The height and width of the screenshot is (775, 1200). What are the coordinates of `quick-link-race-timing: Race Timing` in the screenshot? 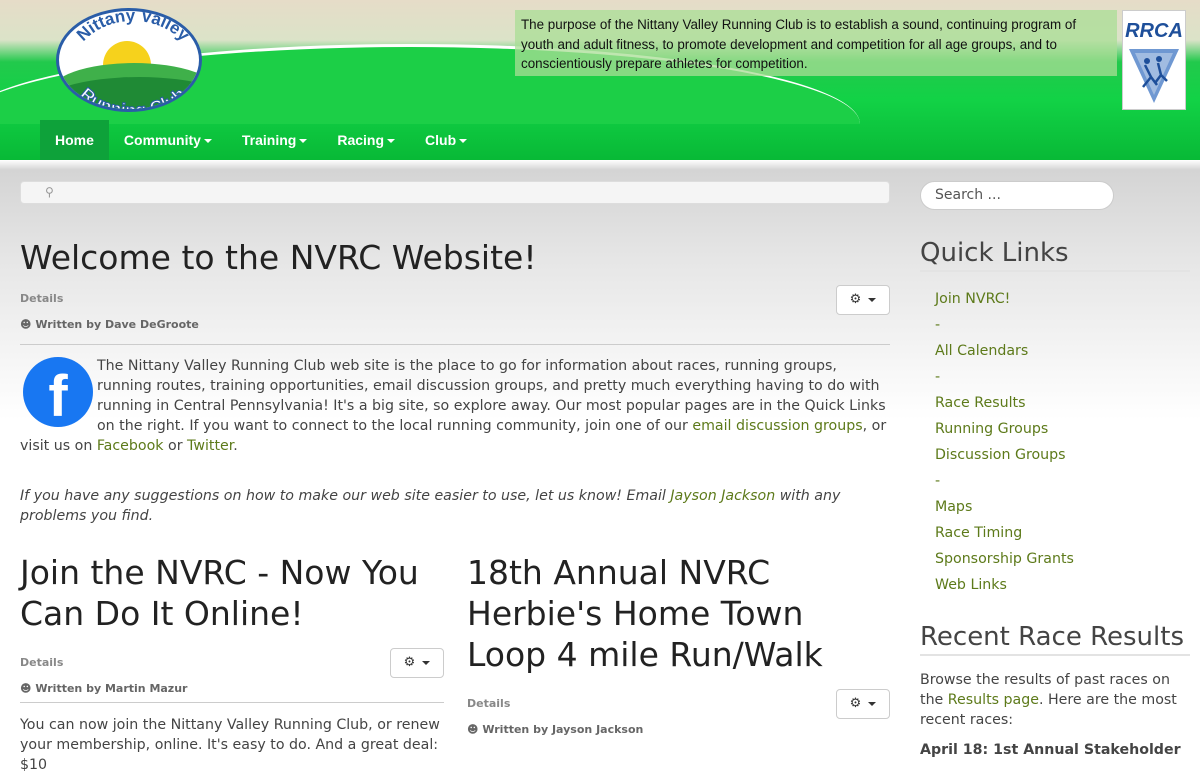 It's located at (978, 533).